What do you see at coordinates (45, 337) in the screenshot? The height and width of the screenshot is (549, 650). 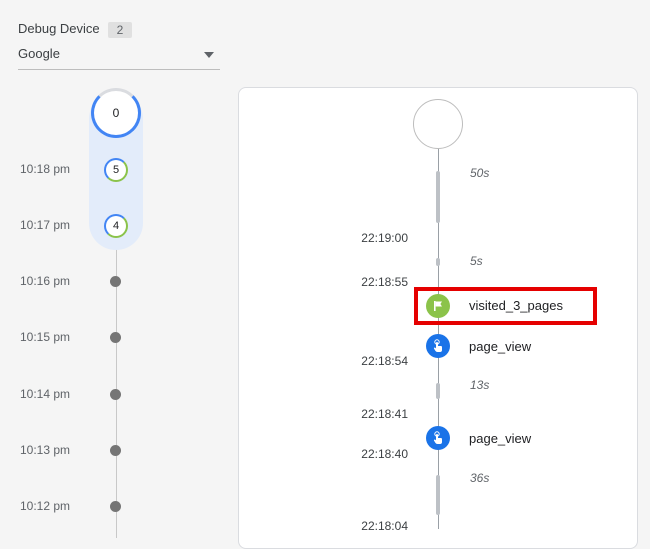 I see `minute-time: 10:15 pm` at bounding box center [45, 337].